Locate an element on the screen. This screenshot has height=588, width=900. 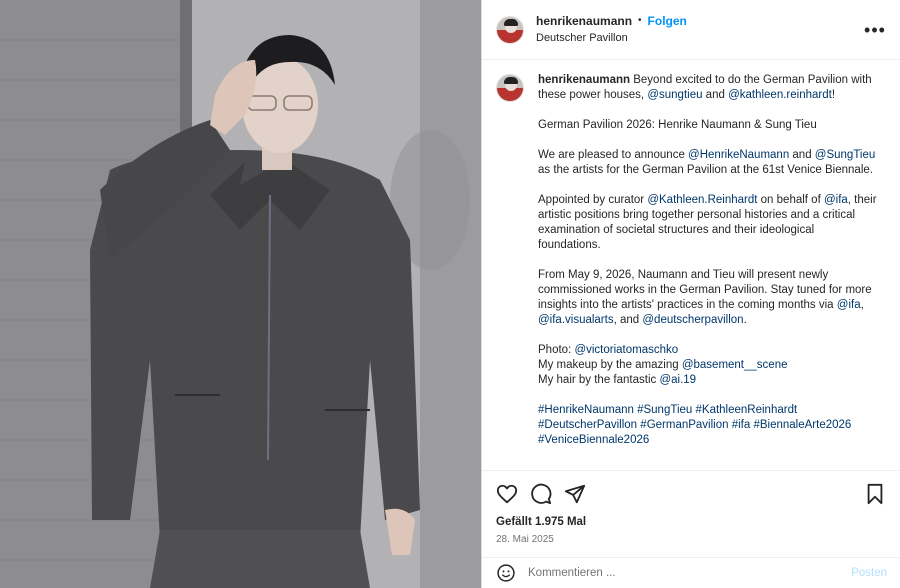
comment-input is located at coordinates (678, 573).